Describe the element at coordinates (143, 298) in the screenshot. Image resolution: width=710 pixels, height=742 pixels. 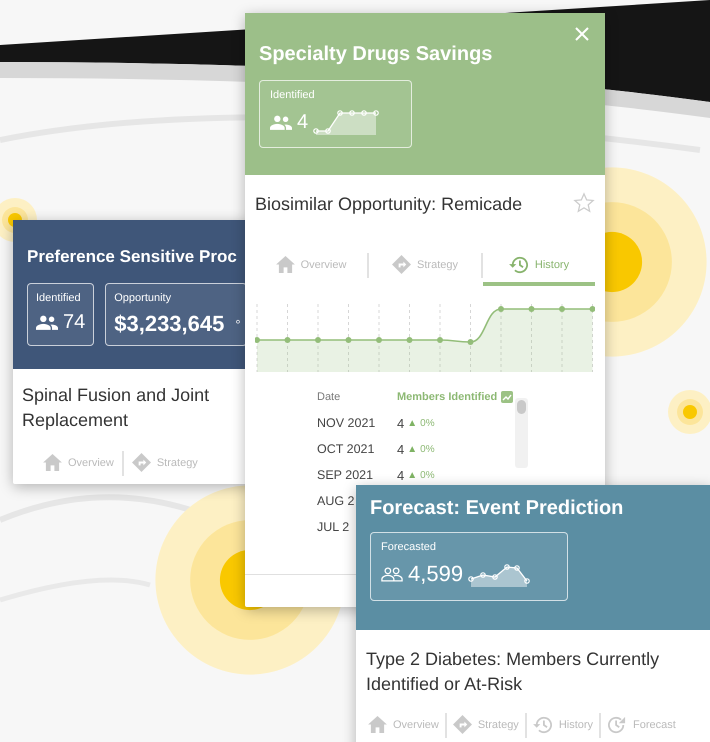
I see `stat-label: Opportunity` at that location.